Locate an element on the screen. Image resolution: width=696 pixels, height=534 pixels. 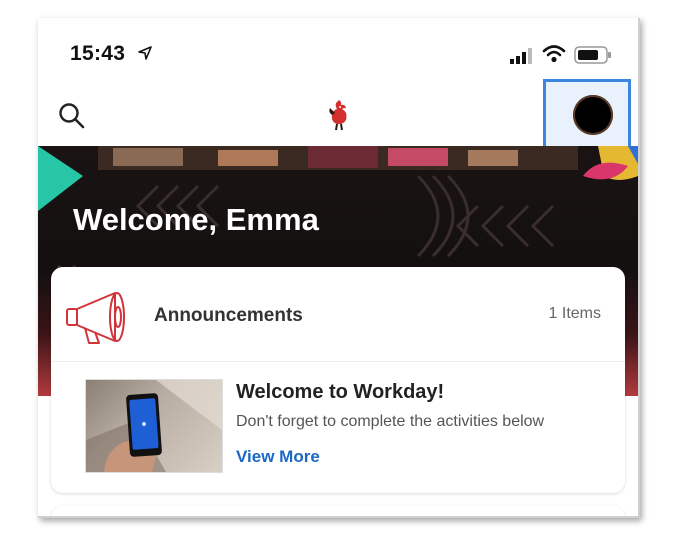
items-count: 1 Items is located at coordinates (574, 313).